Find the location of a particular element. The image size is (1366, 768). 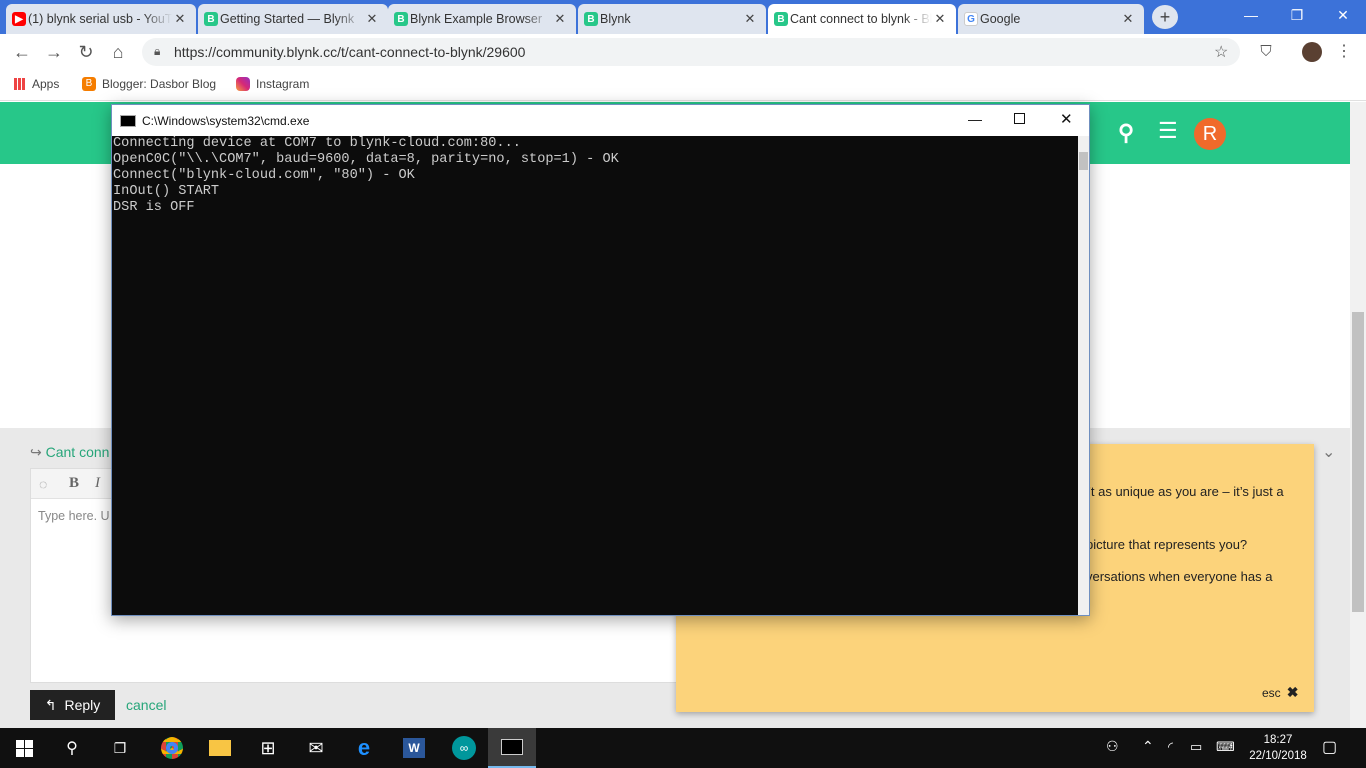

cancel-link: cancel is located at coordinates (146, 705).